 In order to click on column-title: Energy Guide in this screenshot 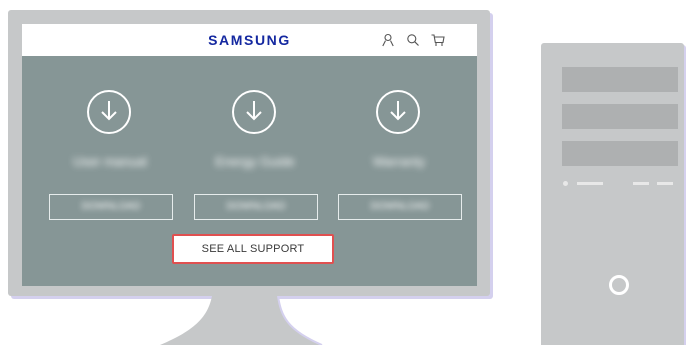, I will do `click(255, 161)`.